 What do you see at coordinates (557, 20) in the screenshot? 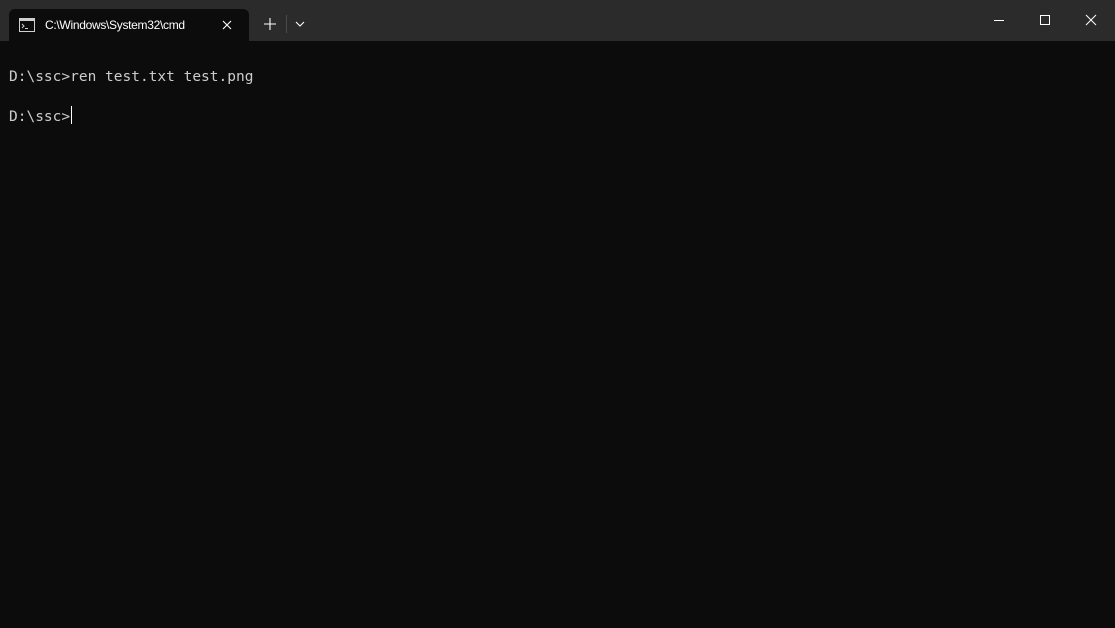
I see `title-bar: C:\Windows\System32\cmd` at bounding box center [557, 20].